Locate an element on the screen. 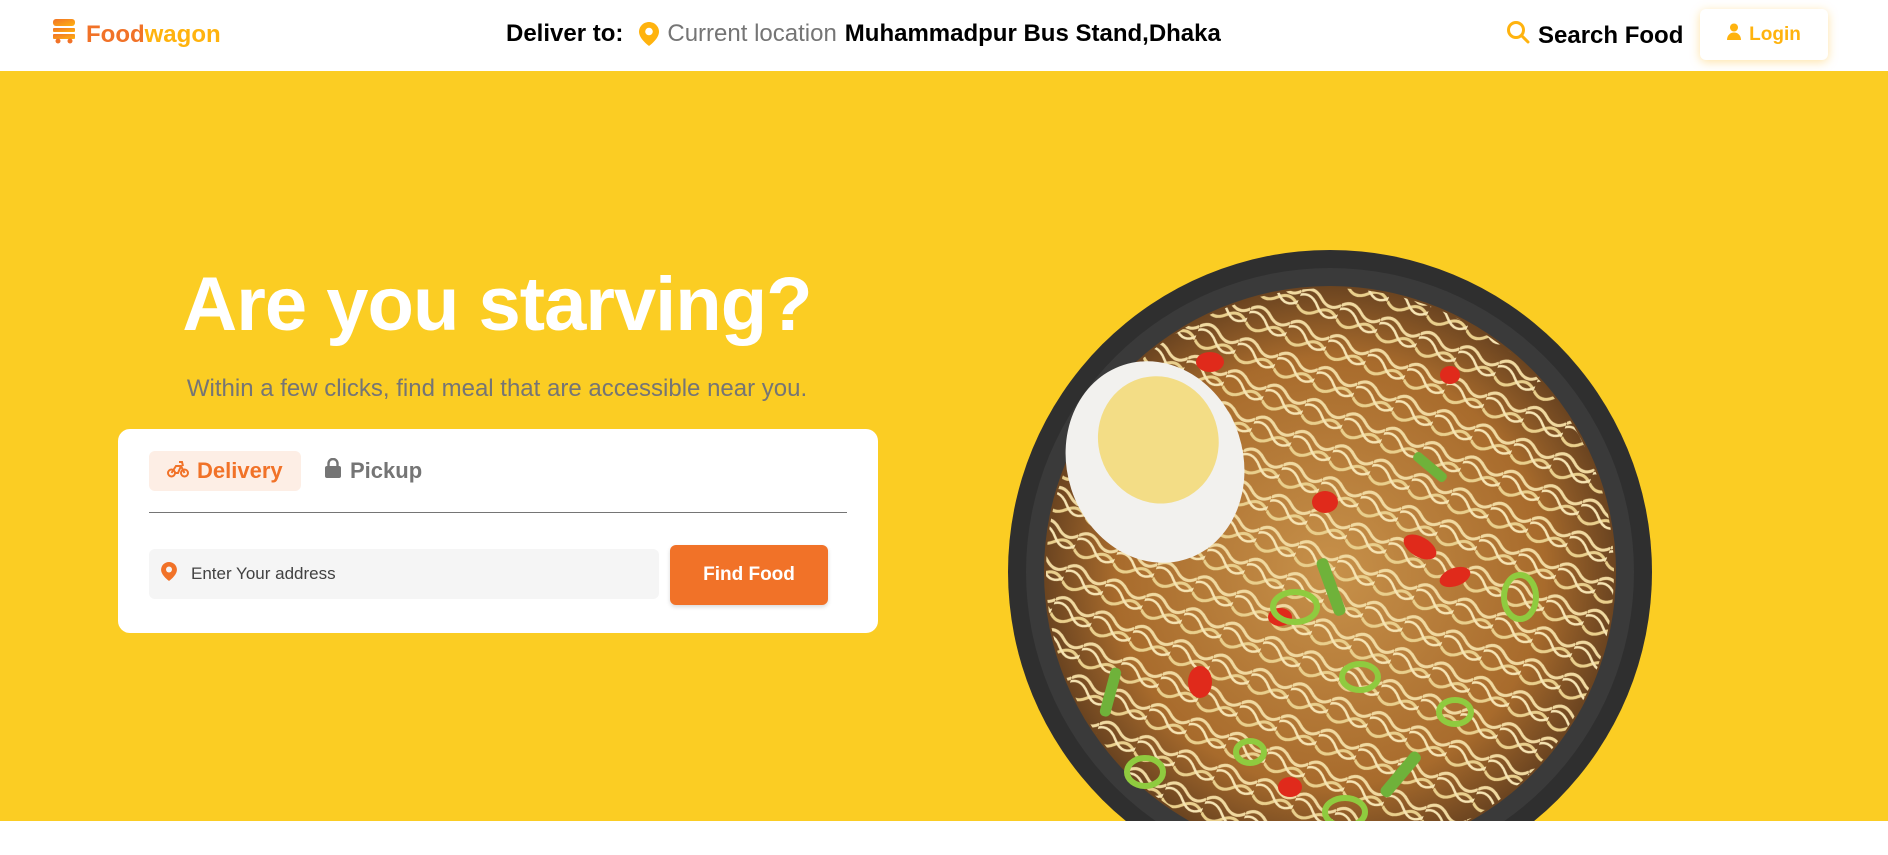 The width and height of the screenshot is (1888, 855). tab-pickup: Pickup is located at coordinates (373, 471).